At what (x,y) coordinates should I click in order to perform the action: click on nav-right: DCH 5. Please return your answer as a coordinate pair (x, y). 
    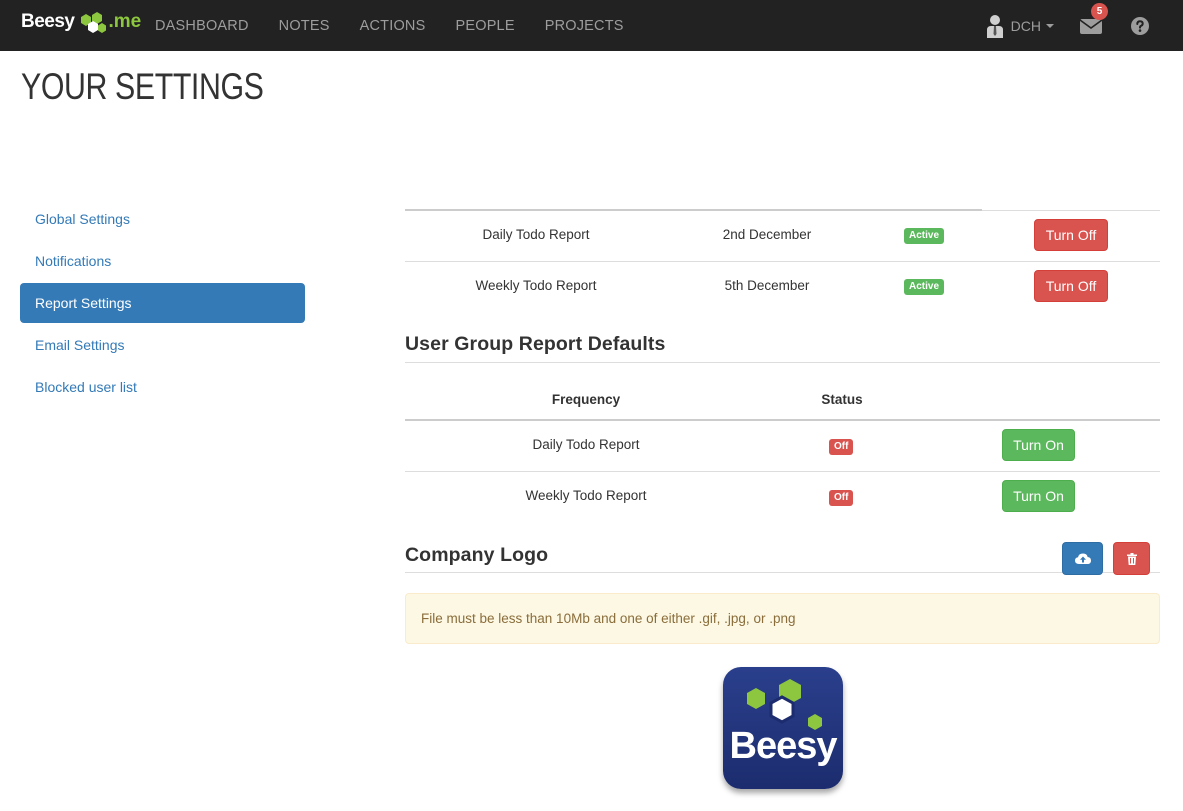
    Looking at the image, I should click on (1084, 25).